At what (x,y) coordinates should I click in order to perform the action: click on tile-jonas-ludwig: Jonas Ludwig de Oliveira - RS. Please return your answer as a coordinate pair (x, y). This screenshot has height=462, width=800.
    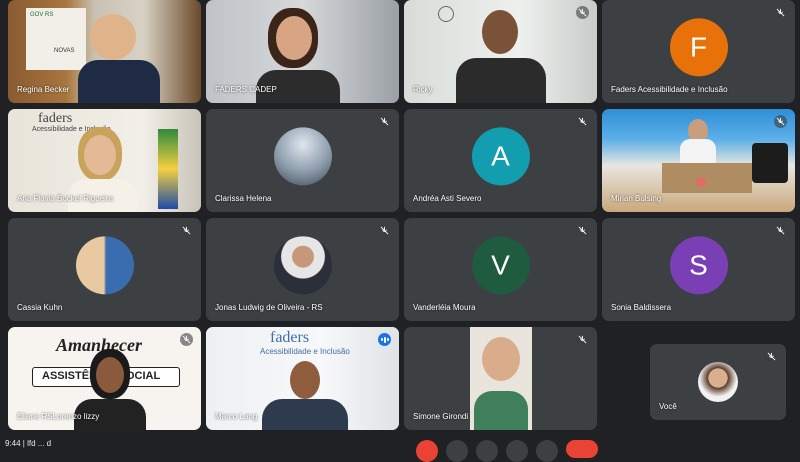
    Looking at the image, I should click on (302, 269).